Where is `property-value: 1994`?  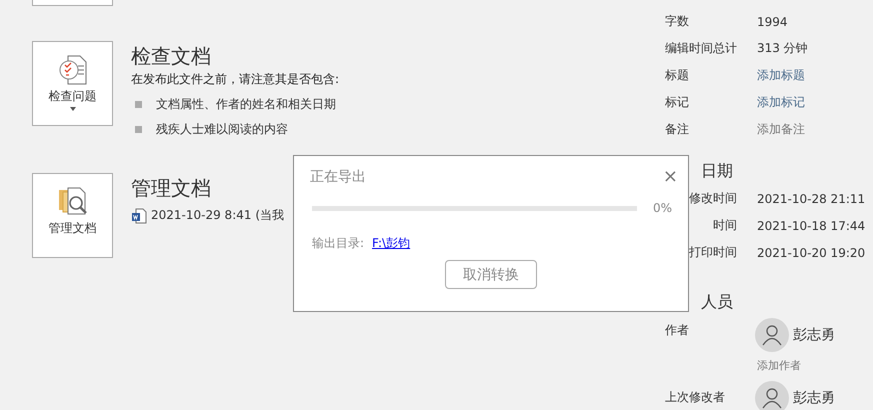 property-value: 1994 is located at coordinates (773, 21).